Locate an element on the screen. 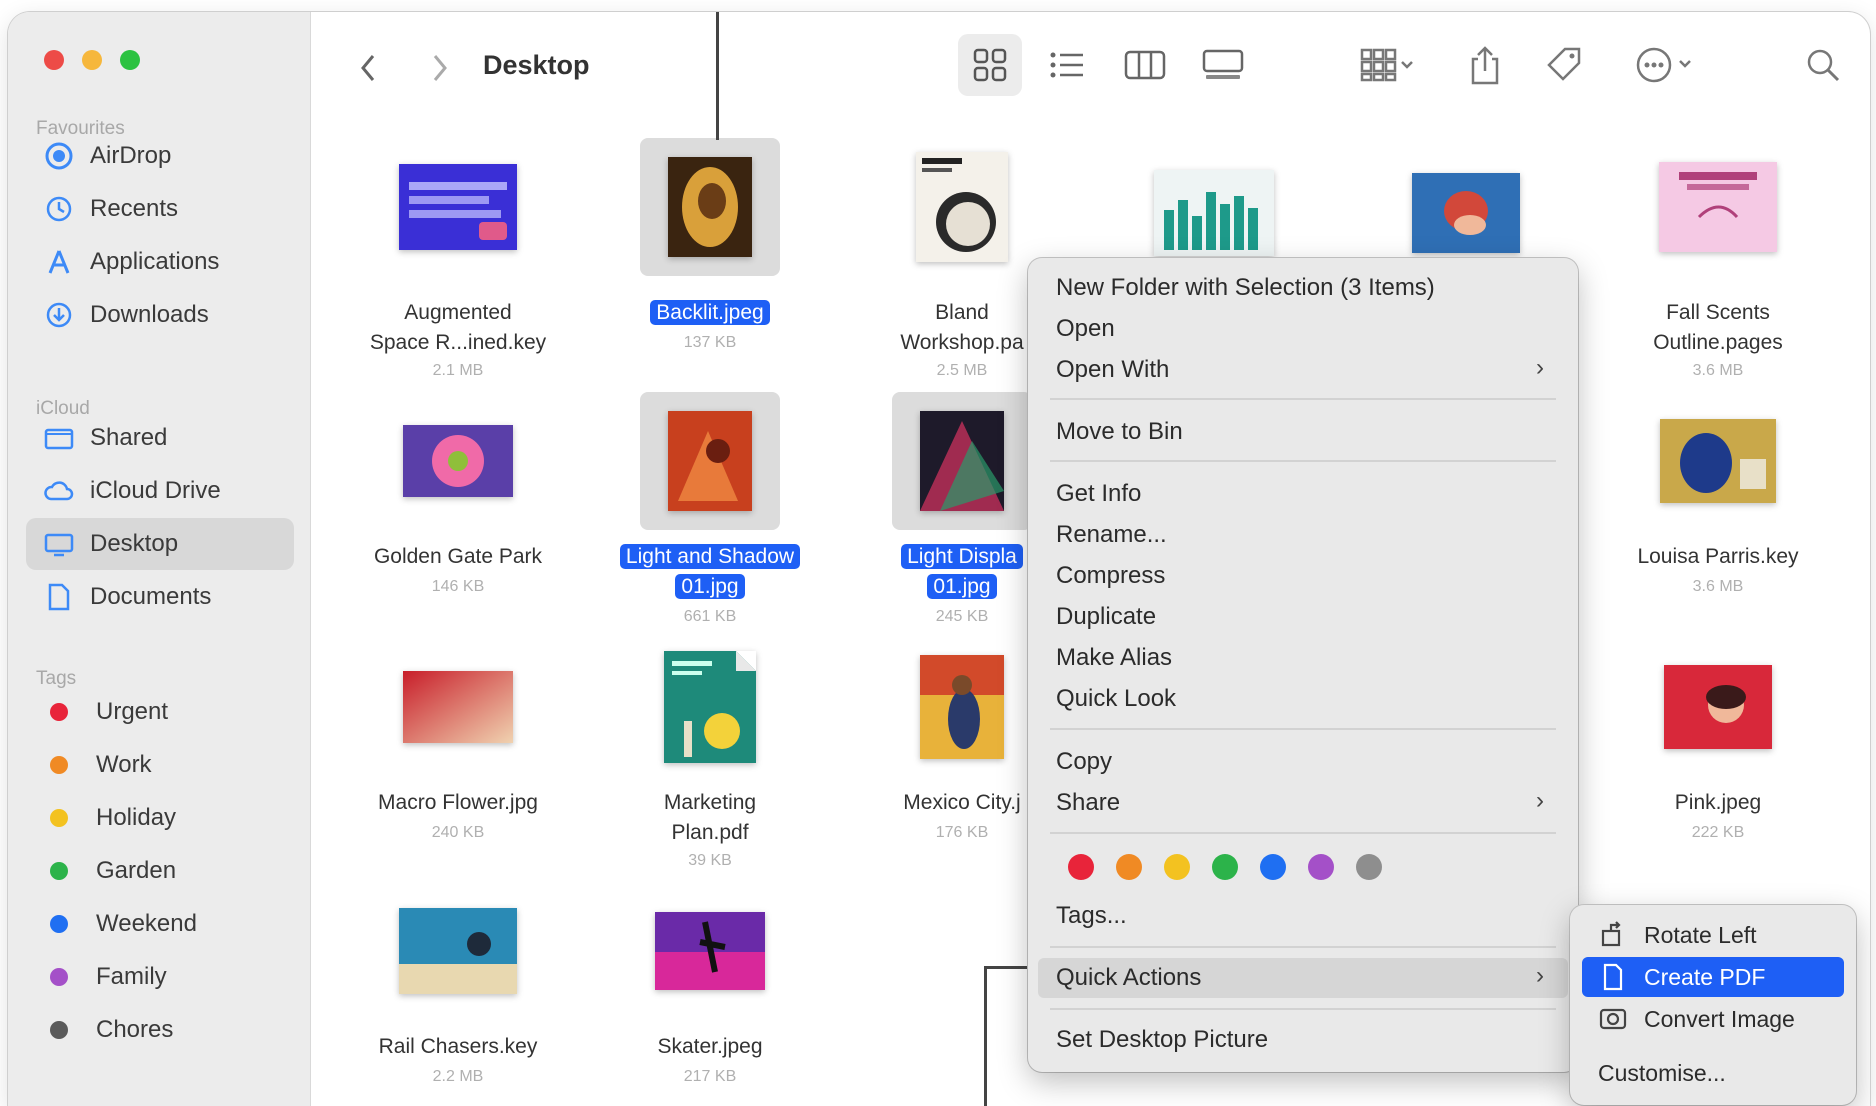  share-button is located at coordinates (1485, 65).